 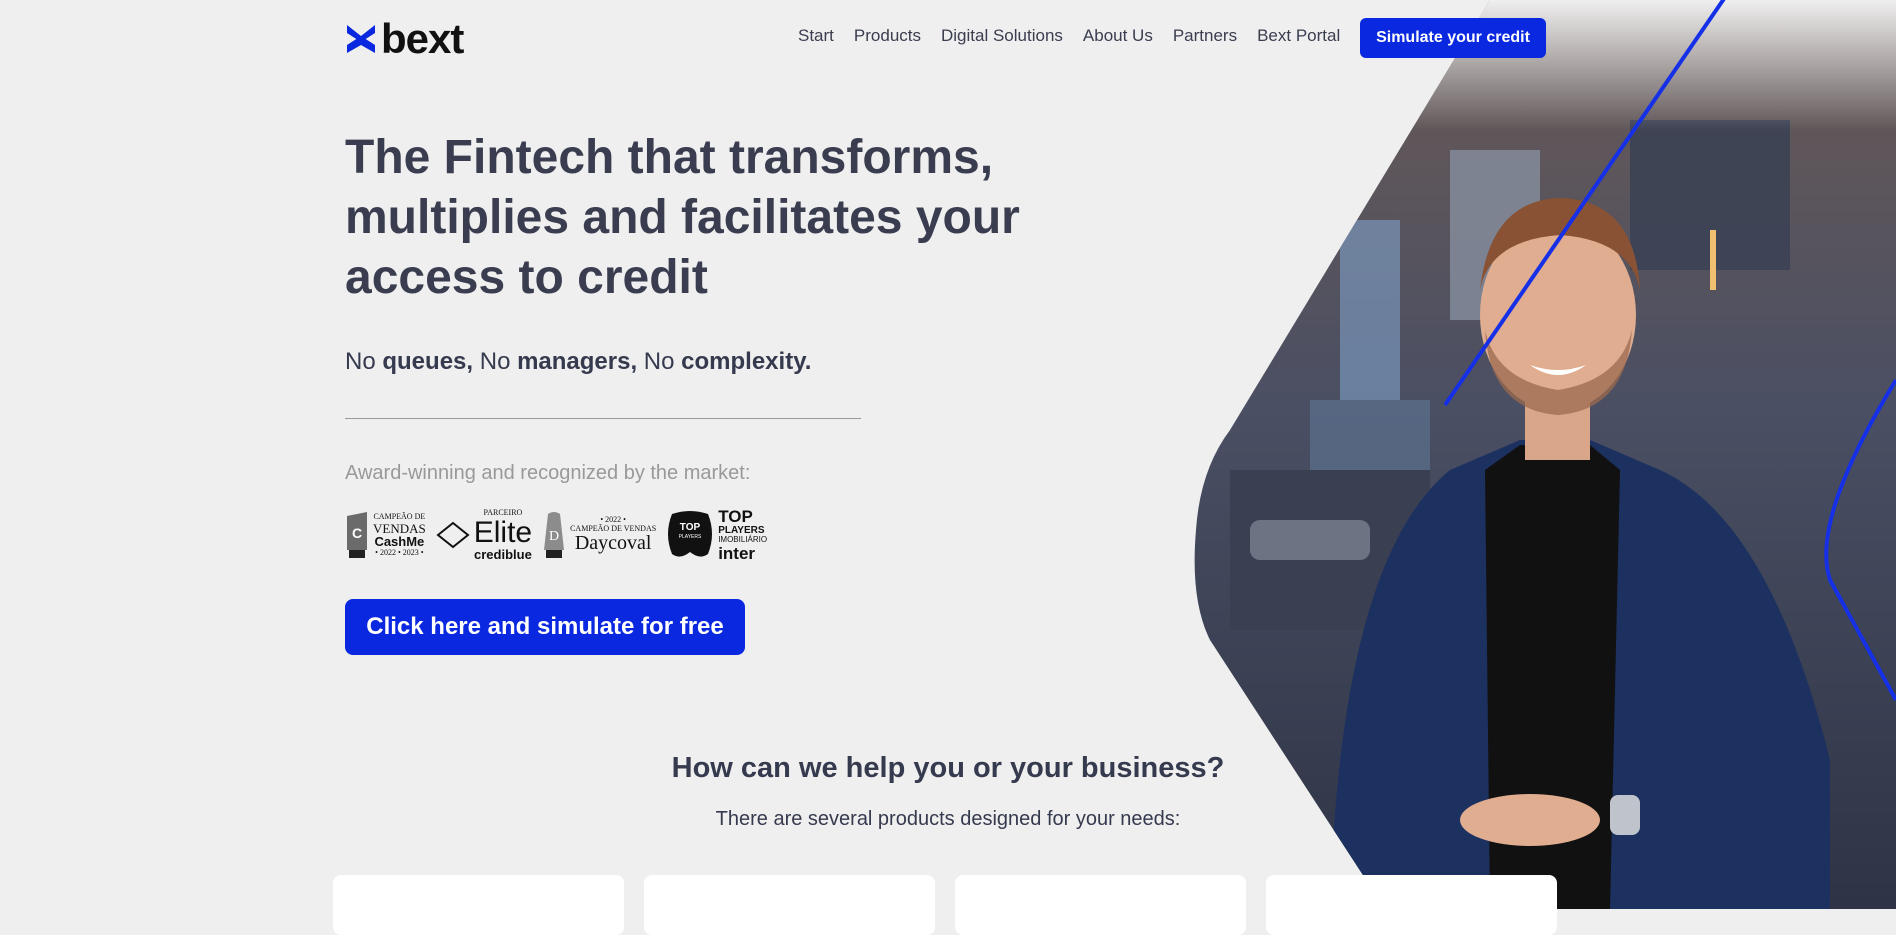 What do you see at coordinates (503, 554) in the screenshot?
I see `award-elite-line3: crediblue` at bounding box center [503, 554].